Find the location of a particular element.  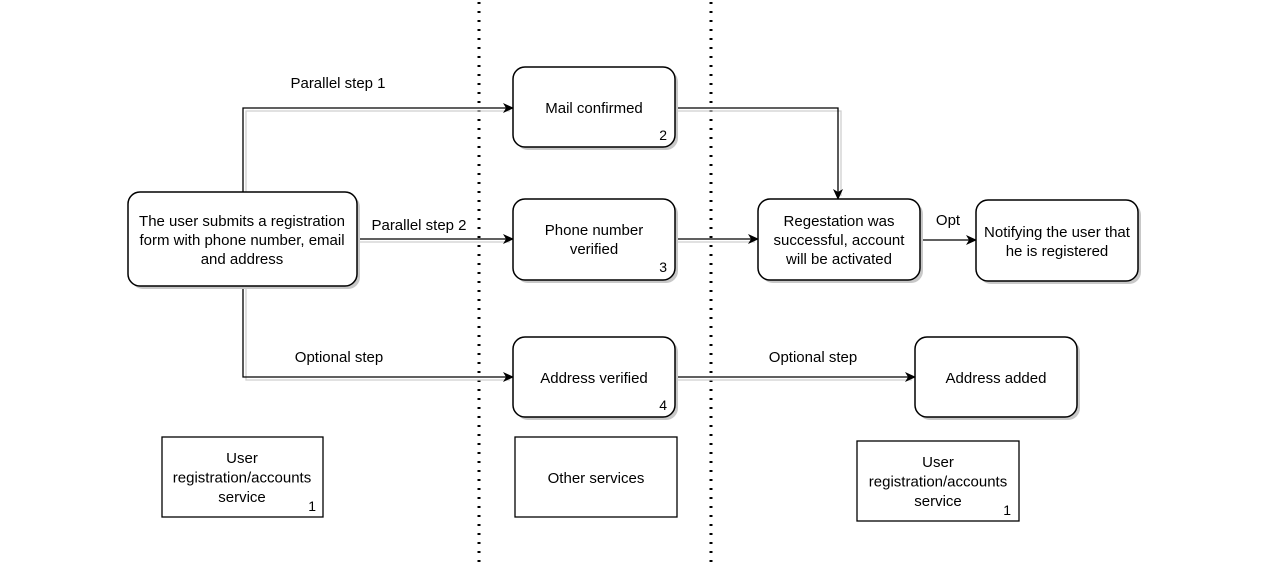

node-mail-confirmed: Mail confirmed 2 is located at coordinates (595, 108).